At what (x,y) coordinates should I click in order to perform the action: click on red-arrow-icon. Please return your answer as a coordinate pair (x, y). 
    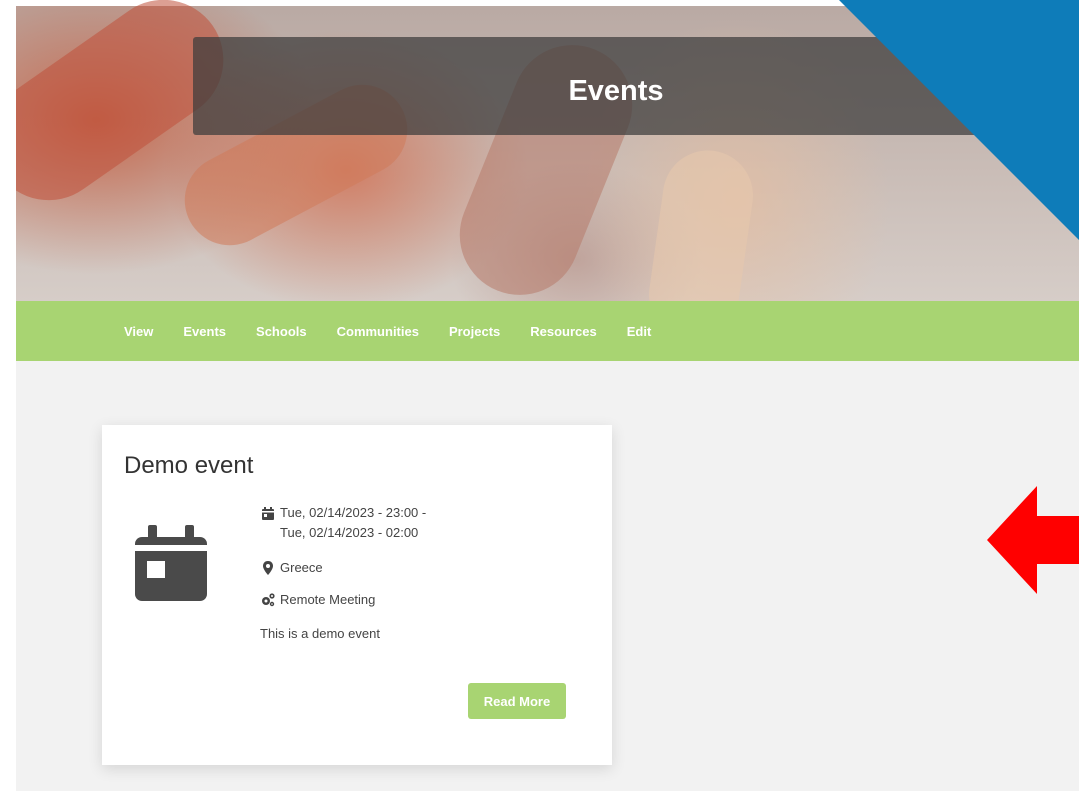
    Looking at the image, I should click on (1033, 540).